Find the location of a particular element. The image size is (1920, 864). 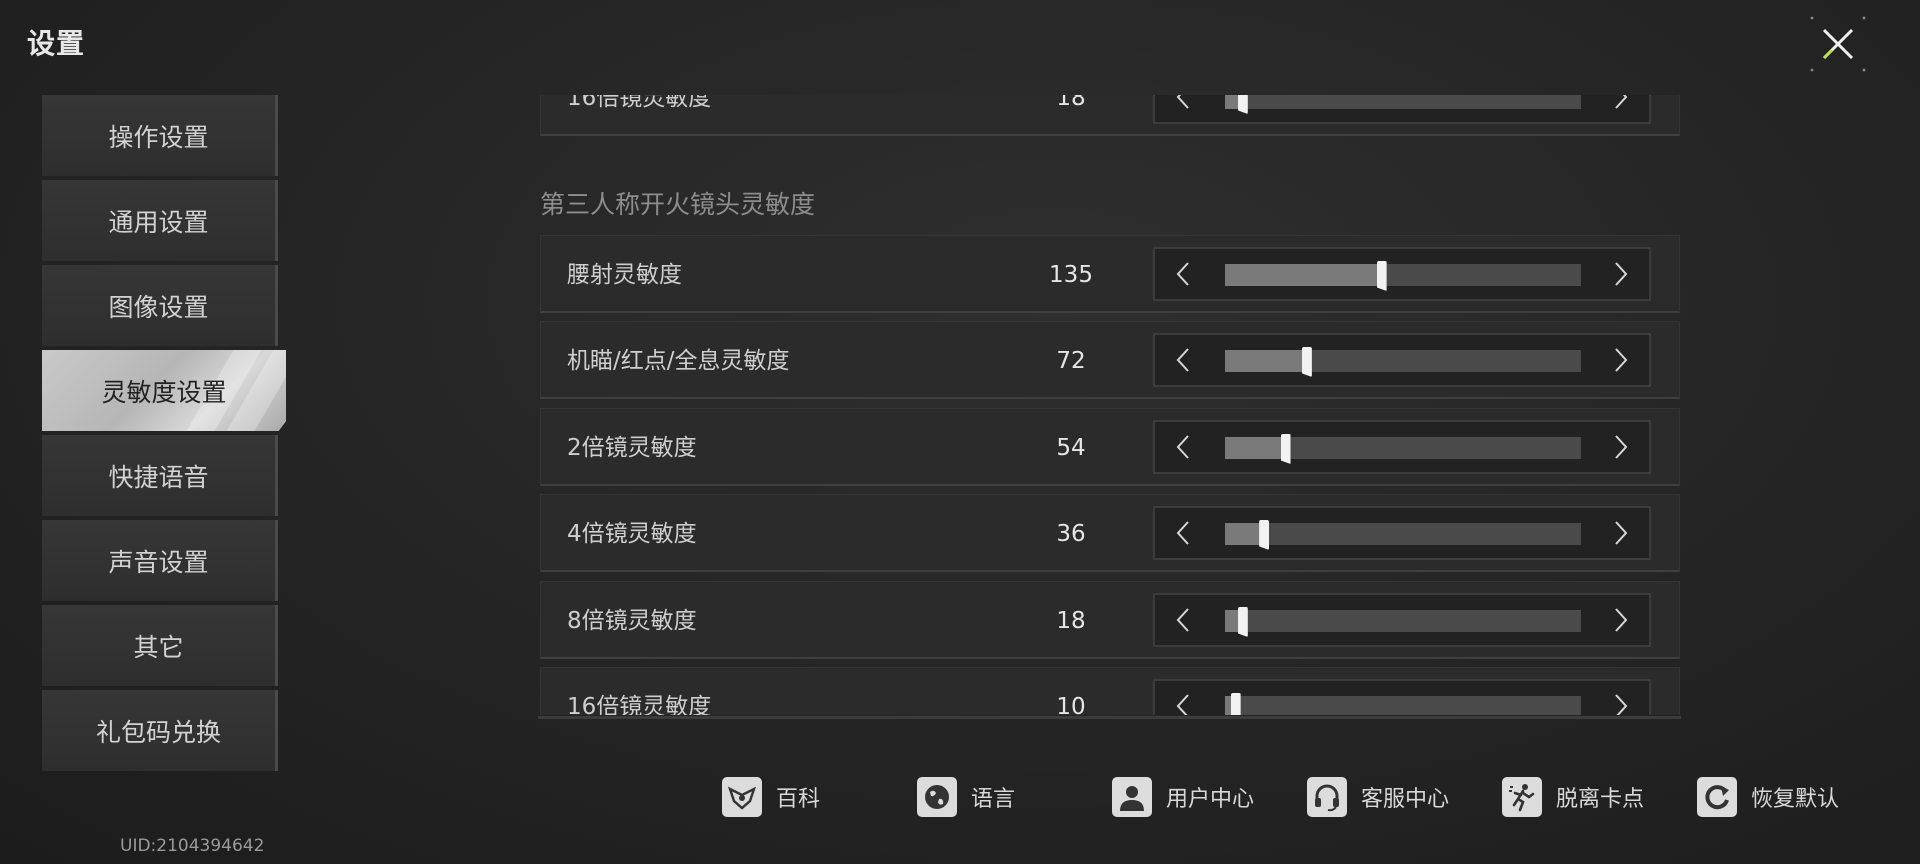

headset-icon is located at coordinates (1327, 797).